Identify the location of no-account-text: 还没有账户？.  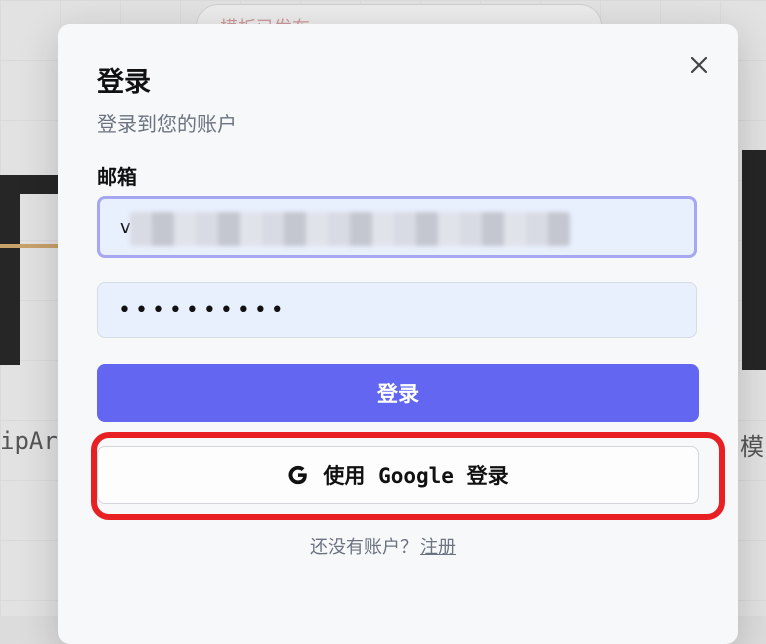
(364, 547).